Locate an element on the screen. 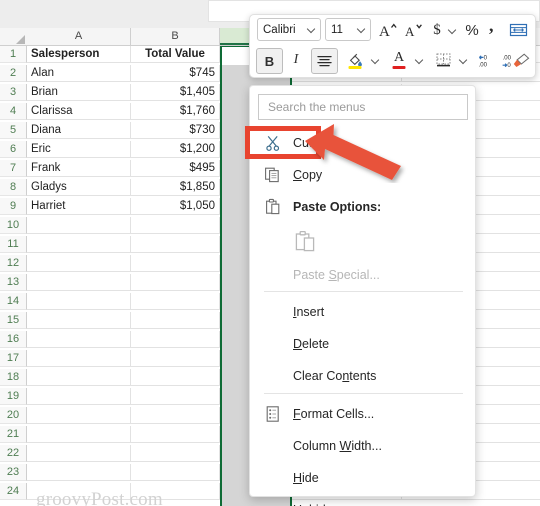  fill-color-swatch is located at coordinates (355, 67).